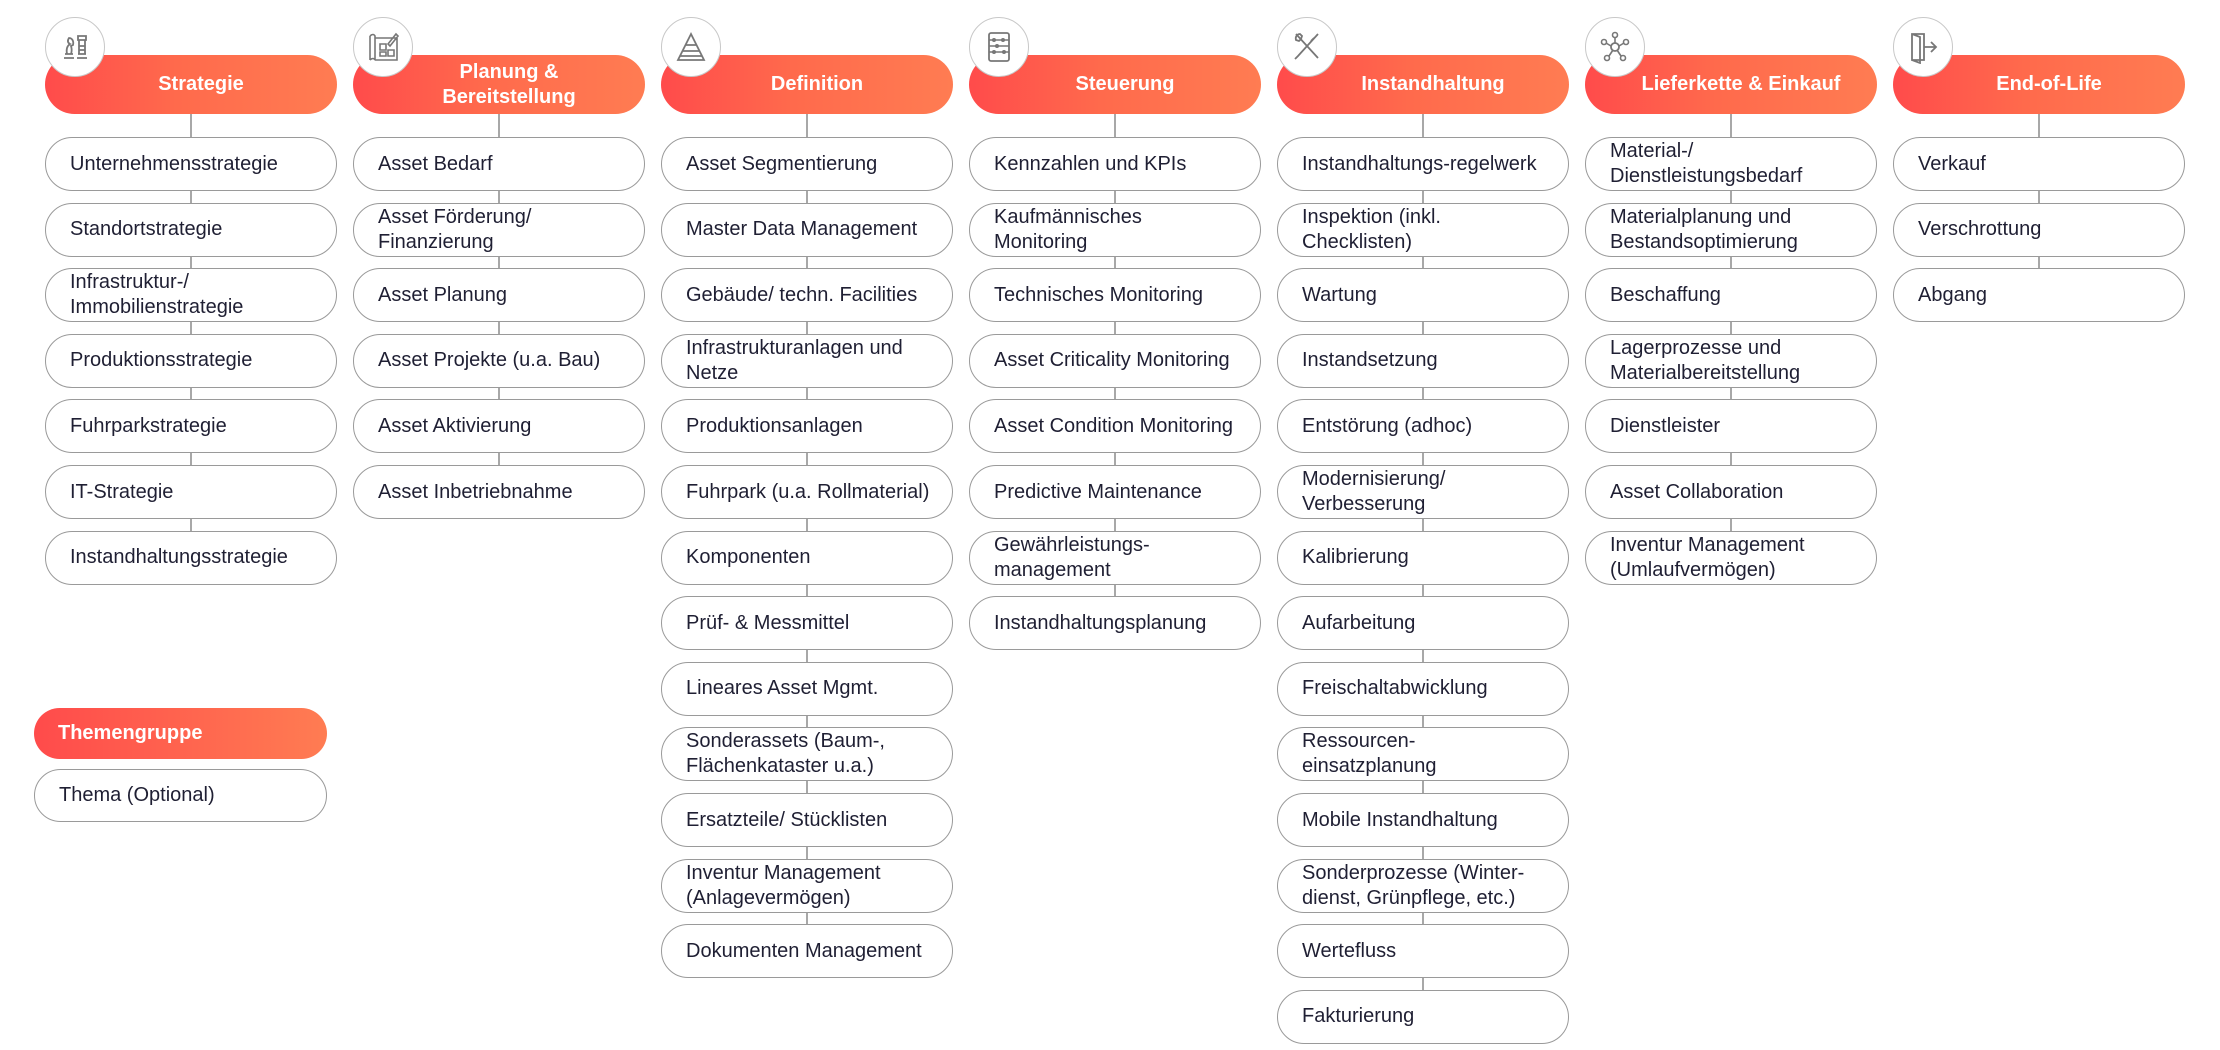 This screenshot has height=1050, width=2220. What do you see at coordinates (787, 819) in the screenshot?
I see `topic-label: Ersatzteile/ Stücklisten` at bounding box center [787, 819].